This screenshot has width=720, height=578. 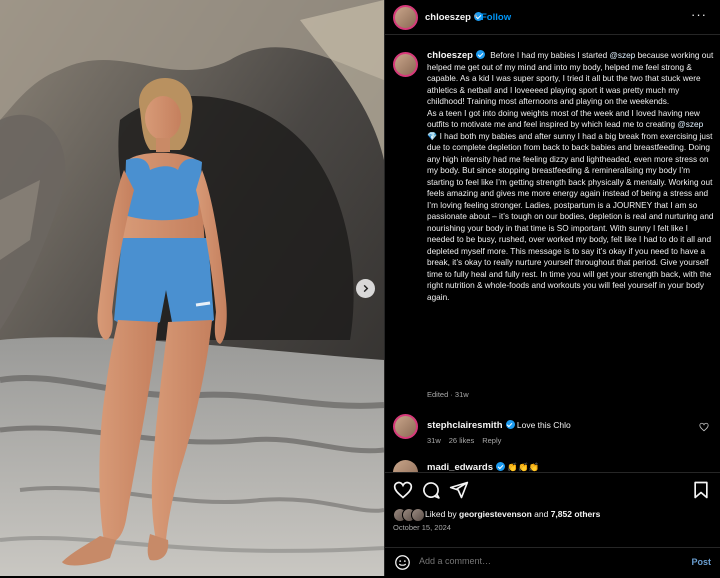 What do you see at coordinates (471, 425) in the screenshot?
I see `comment-username: stephclairesmith` at bounding box center [471, 425].